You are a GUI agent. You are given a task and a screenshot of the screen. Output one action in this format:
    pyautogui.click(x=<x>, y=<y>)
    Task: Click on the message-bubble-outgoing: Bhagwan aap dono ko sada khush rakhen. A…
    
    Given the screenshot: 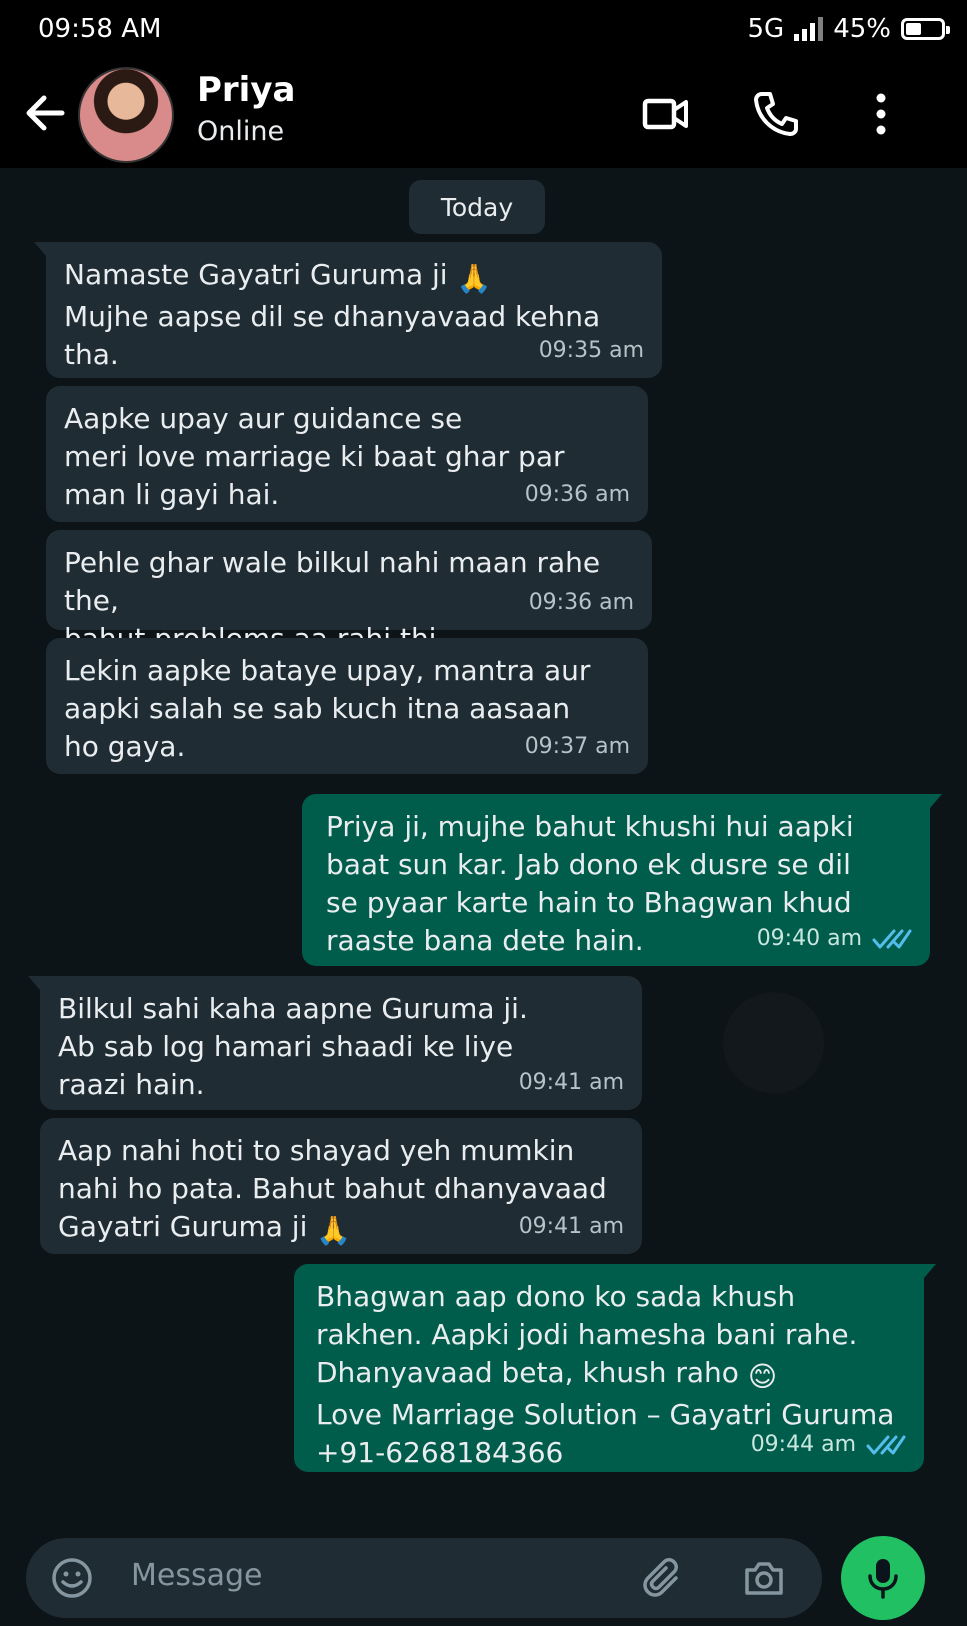 What is the action you would take?
    pyautogui.click(x=615, y=1368)
    